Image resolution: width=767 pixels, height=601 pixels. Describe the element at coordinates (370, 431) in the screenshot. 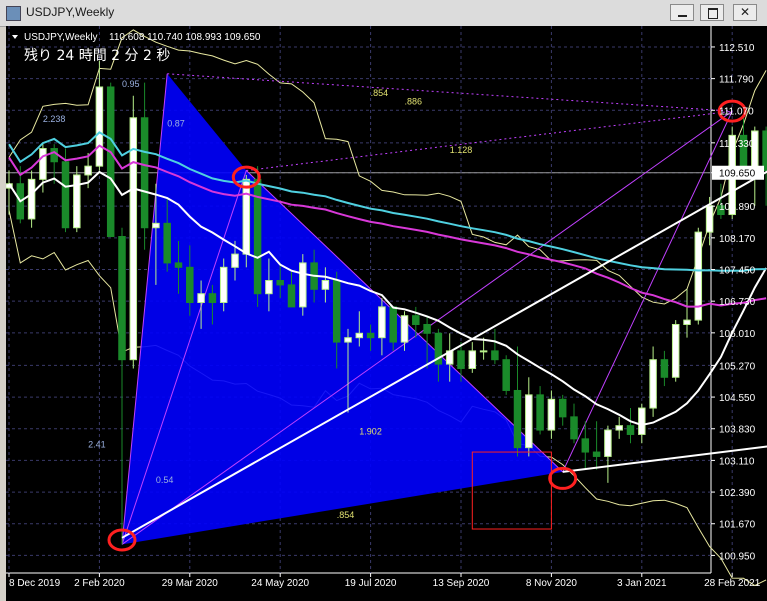

I see `ratio-label: 1.902` at that location.